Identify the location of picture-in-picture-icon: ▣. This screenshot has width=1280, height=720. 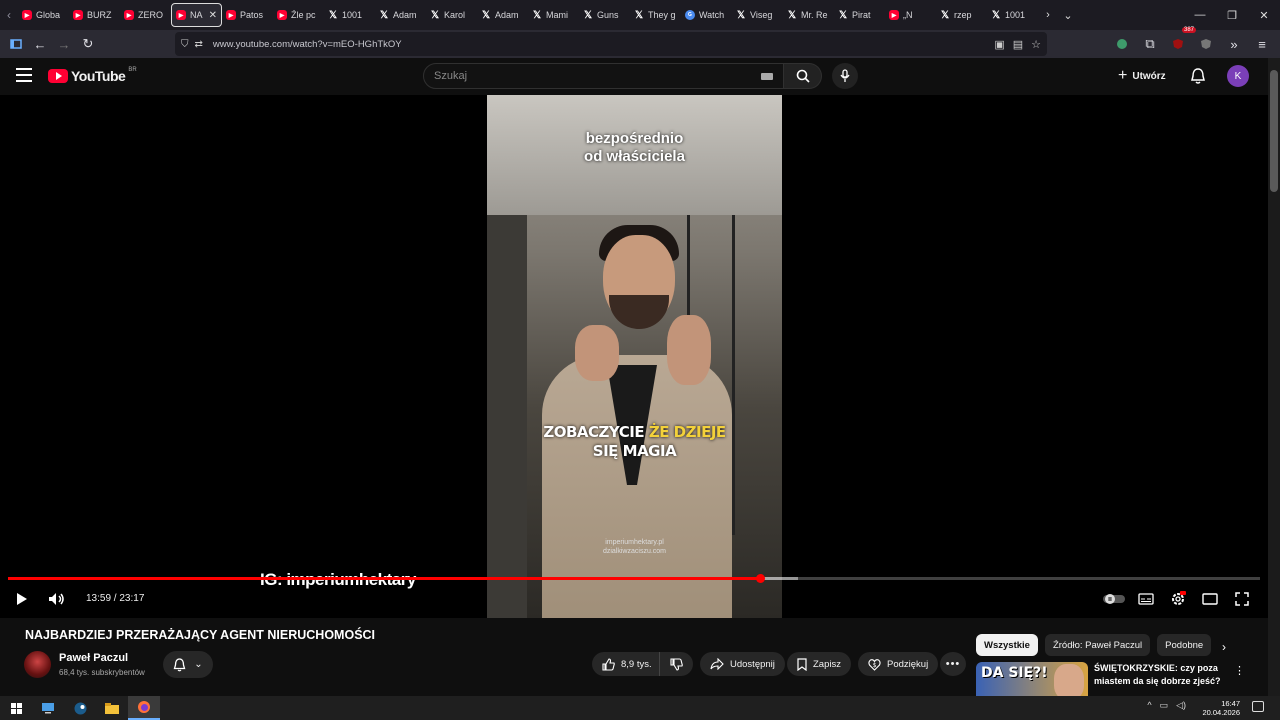
(999, 44).